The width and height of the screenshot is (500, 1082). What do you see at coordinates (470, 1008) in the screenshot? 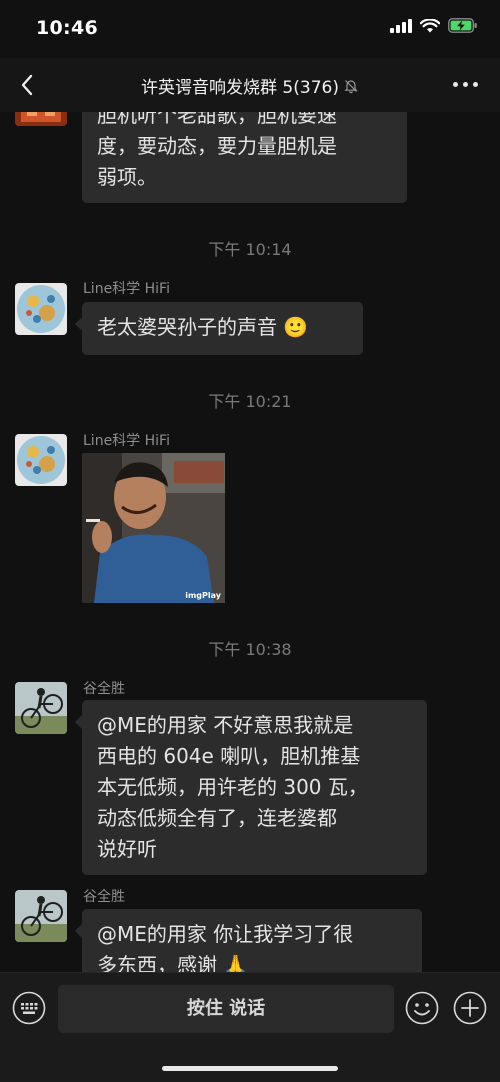
I see `plus-circle-icon` at bounding box center [470, 1008].